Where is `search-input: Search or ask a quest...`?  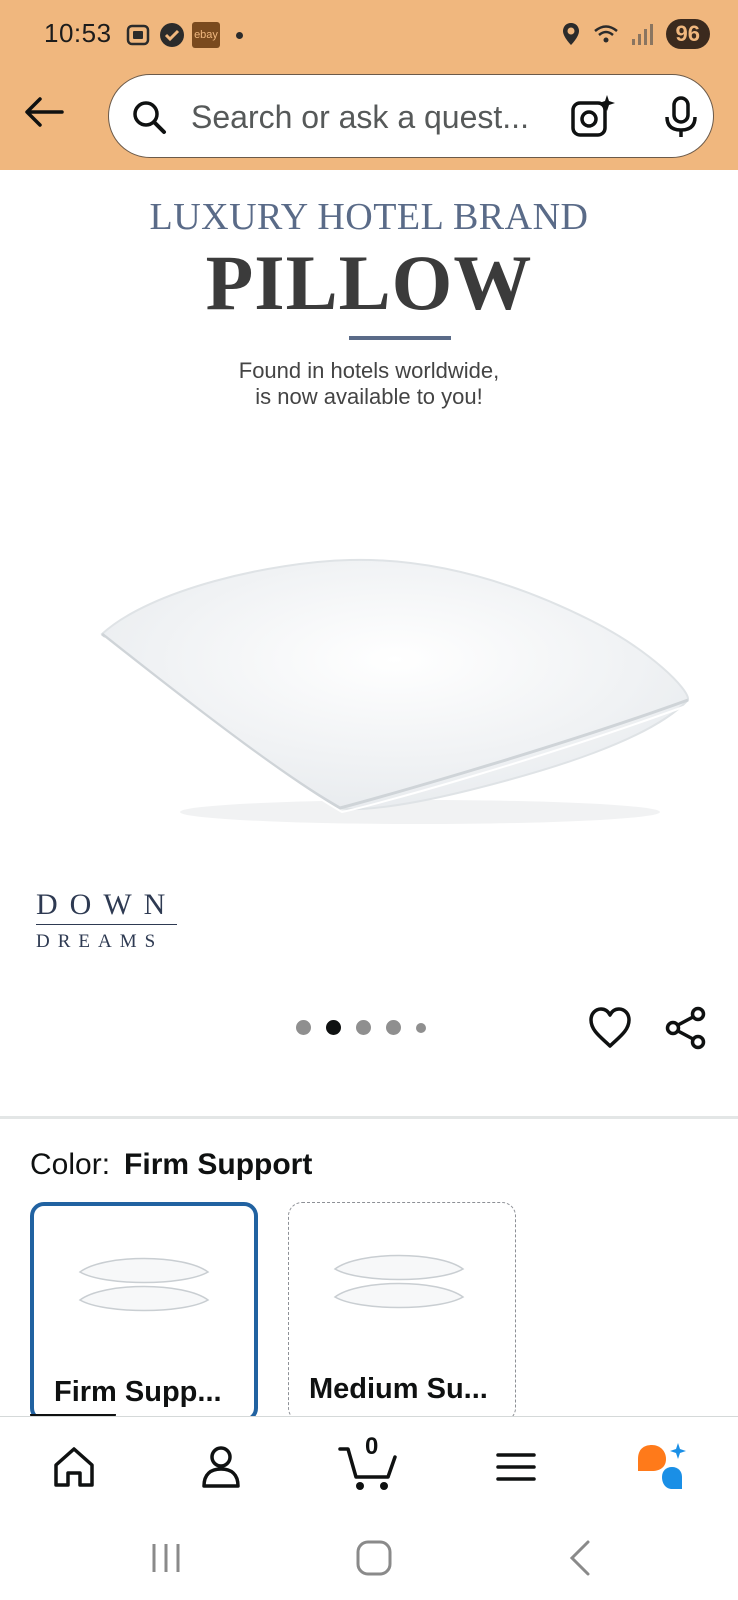
search-input: Search or ask a quest... is located at coordinates (371, 117).